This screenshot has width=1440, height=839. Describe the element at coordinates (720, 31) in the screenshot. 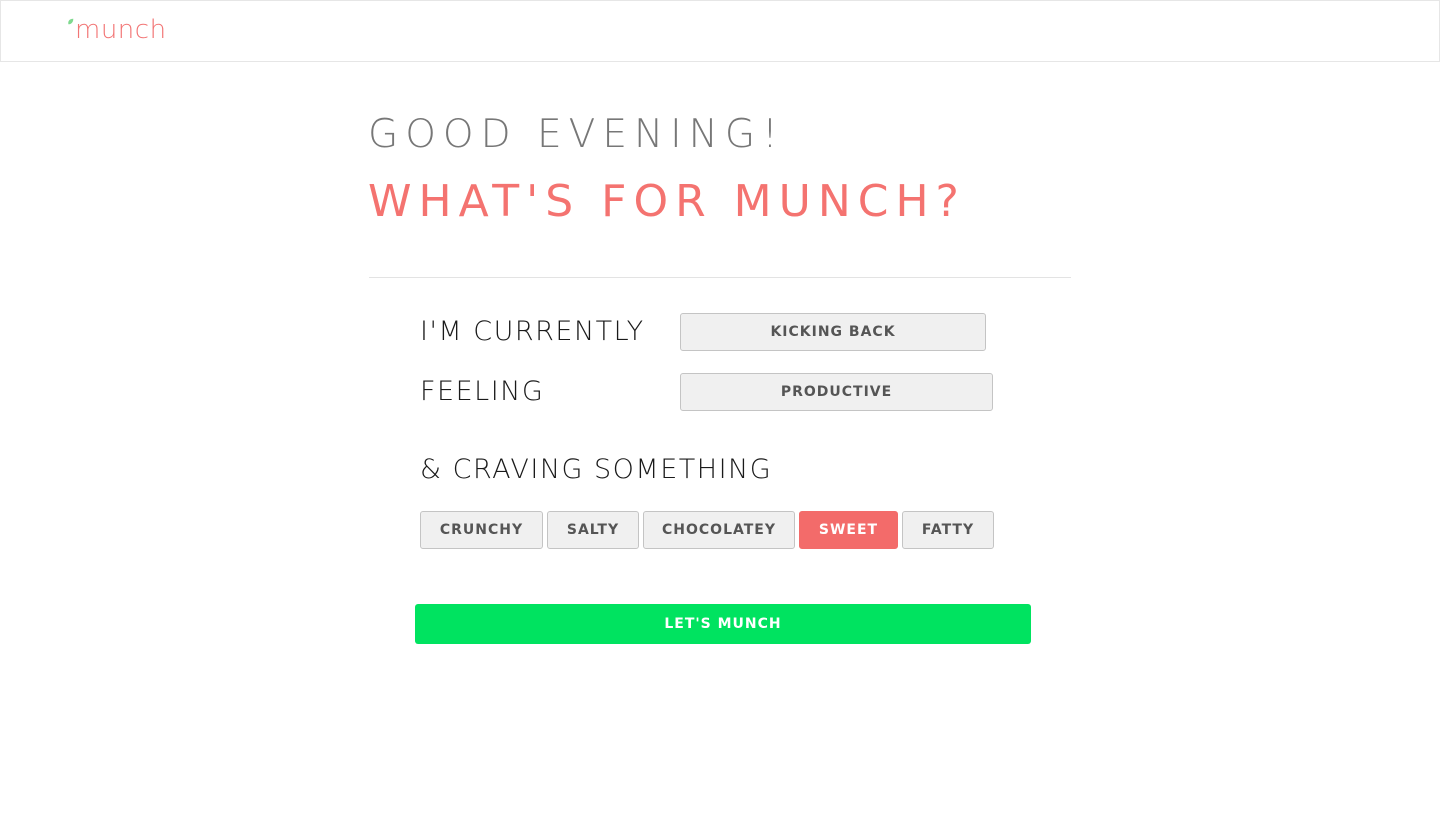

I see `navbar: munch` at that location.